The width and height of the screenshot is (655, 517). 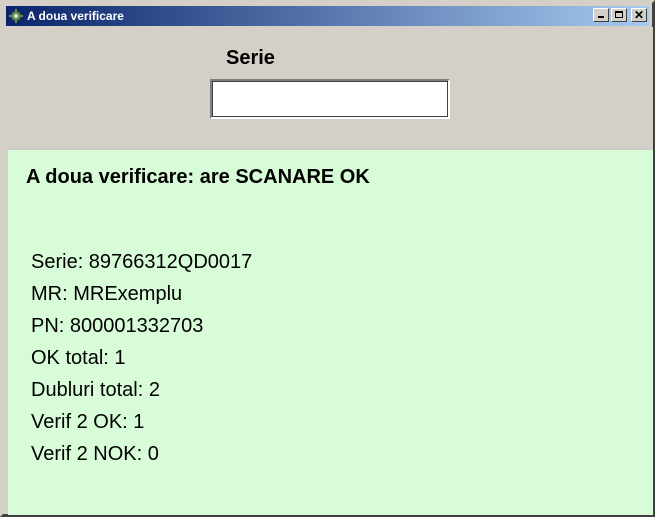 I want to click on window-title: A doua verificare, so click(x=75, y=16).